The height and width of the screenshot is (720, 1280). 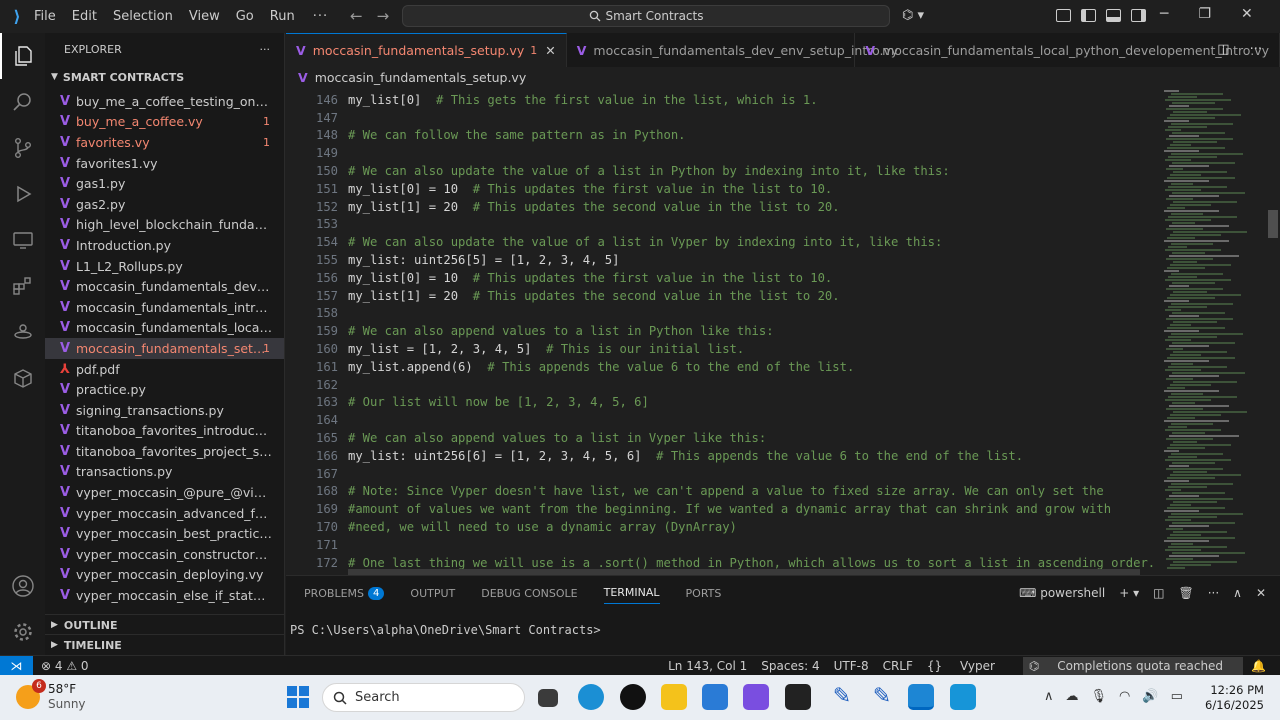 What do you see at coordinates (164, 431) in the screenshot?
I see `file-item: Vtitanoboa_favorites_introduction.vy` at bounding box center [164, 431].